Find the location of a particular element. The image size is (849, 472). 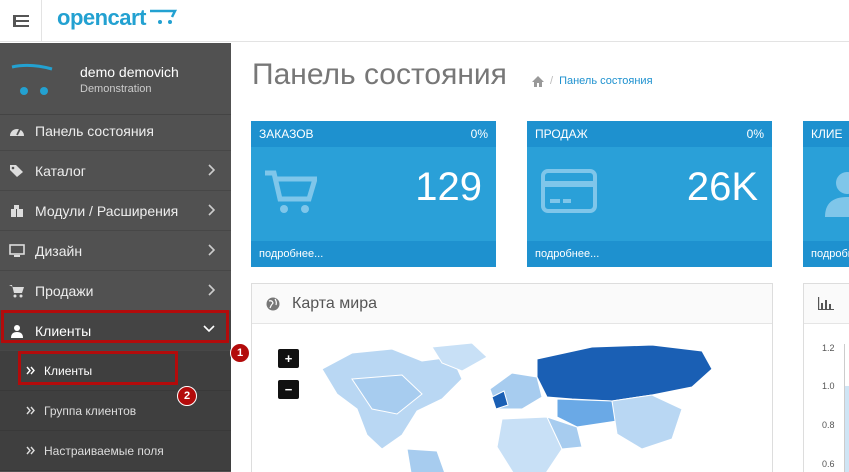

bar-chart-icon is located at coordinates (826, 303).